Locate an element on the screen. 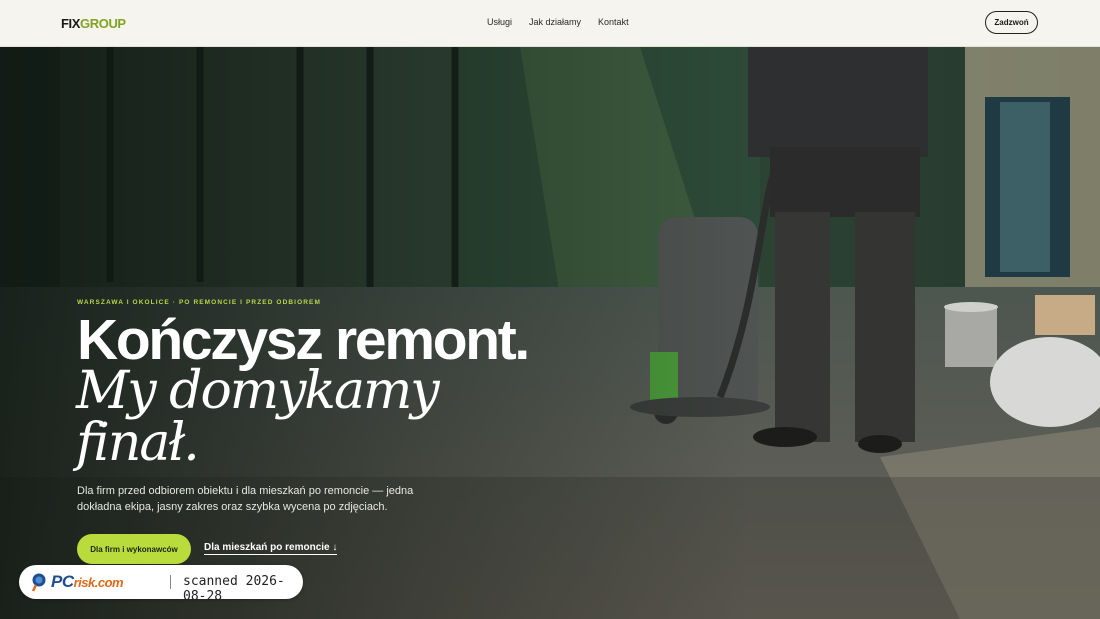  main-nav: Usługi Jak działamy Kontakt is located at coordinates (566, 22).